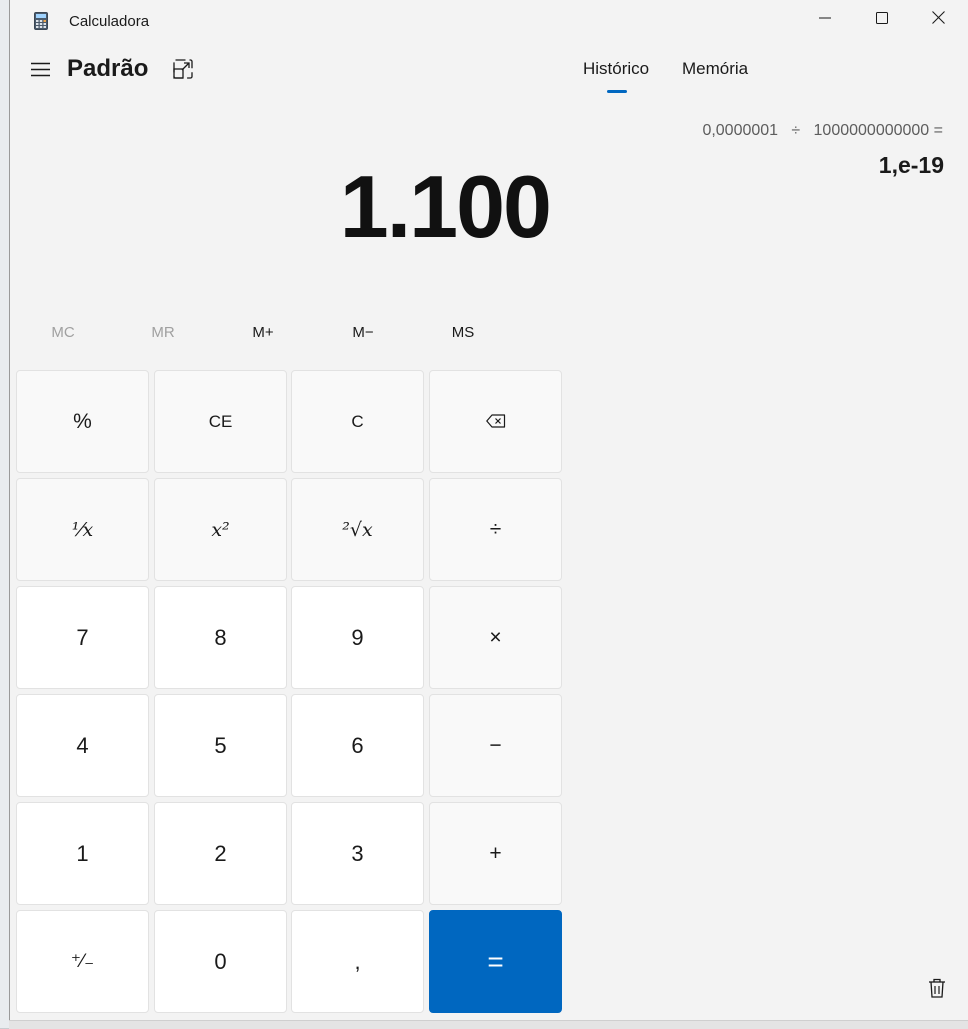 The width and height of the screenshot is (968, 1029). I want to click on digit-8-button: 8, so click(220, 637).